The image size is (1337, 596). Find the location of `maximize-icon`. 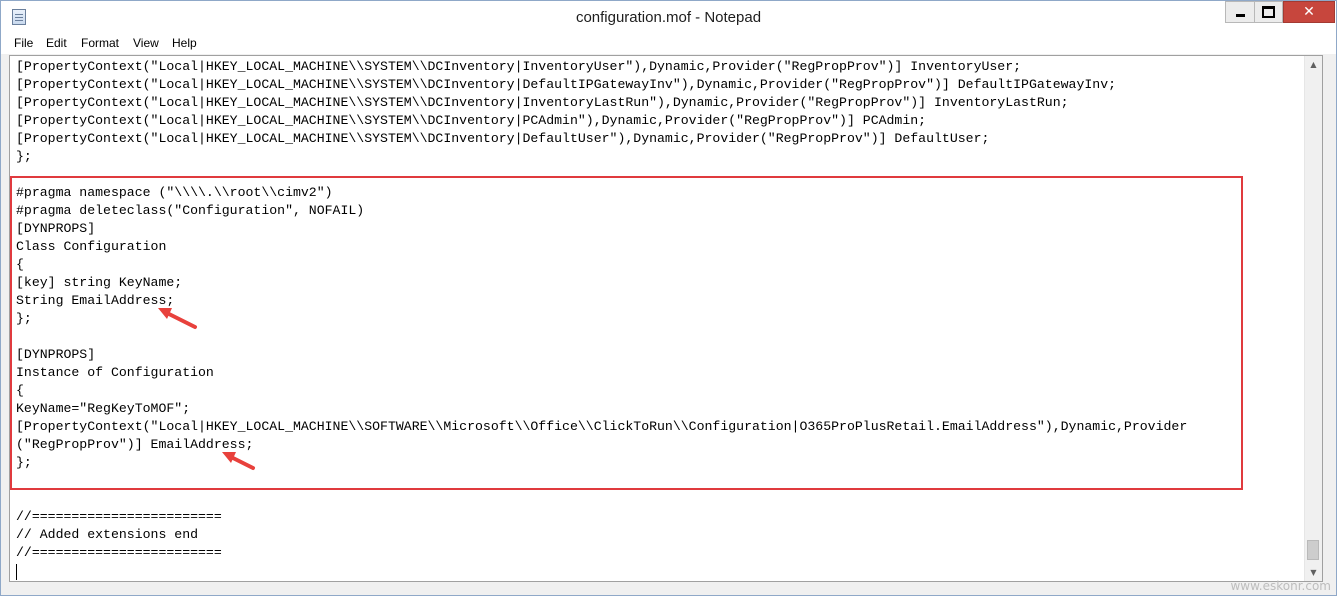

maximize-icon is located at coordinates (1268, 12).